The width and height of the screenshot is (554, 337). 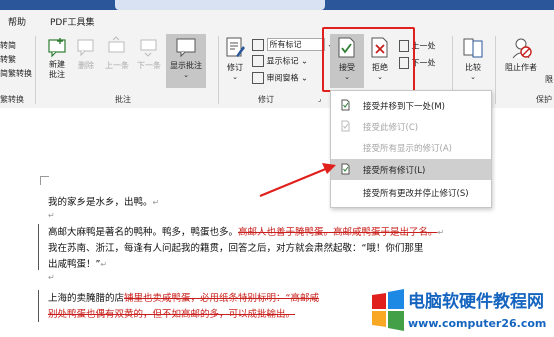 What do you see at coordinates (476, 301) in the screenshot?
I see `watermark-title: 电脑软硬件教程网` at bounding box center [476, 301].